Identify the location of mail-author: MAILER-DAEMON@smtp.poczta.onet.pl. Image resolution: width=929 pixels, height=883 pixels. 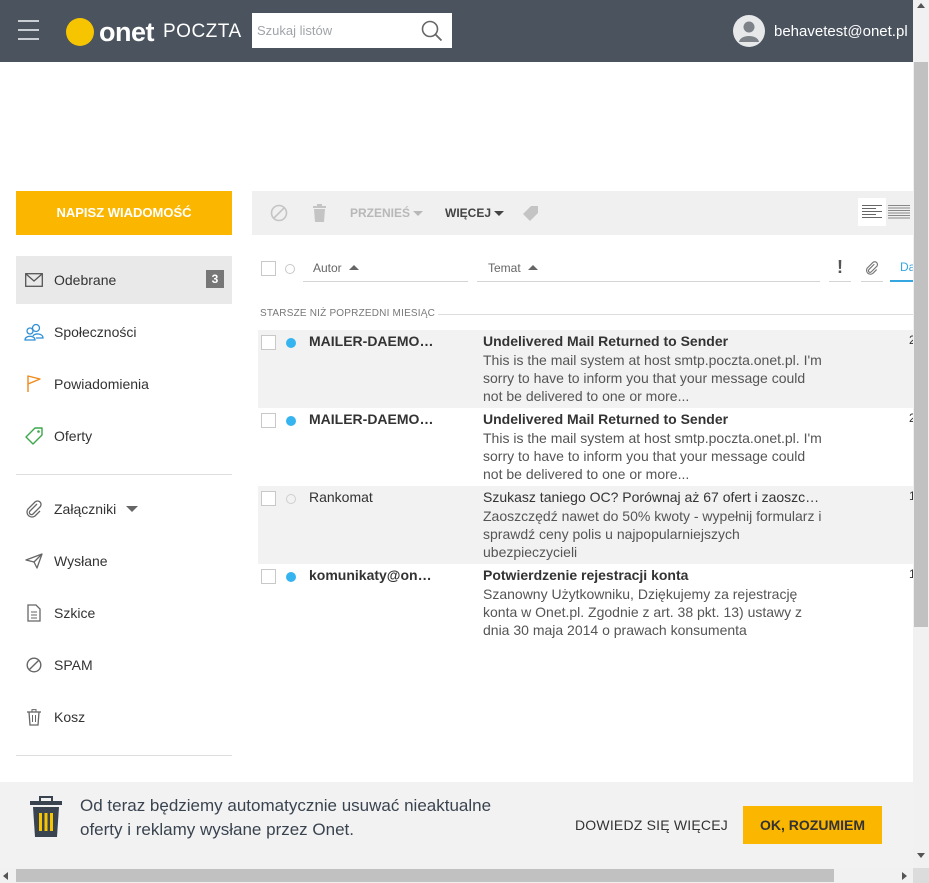
(374, 419).